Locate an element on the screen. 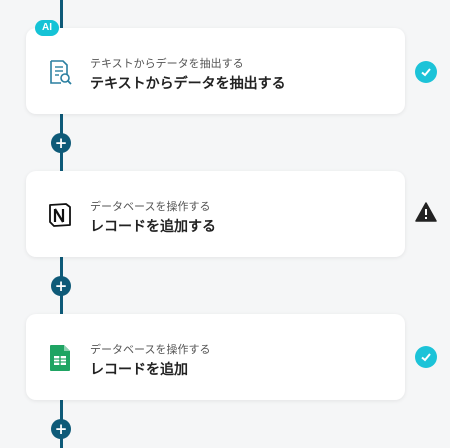 The height and width of the screenshot is (448, 450). notion-icon is located at coordinates (60, 215).